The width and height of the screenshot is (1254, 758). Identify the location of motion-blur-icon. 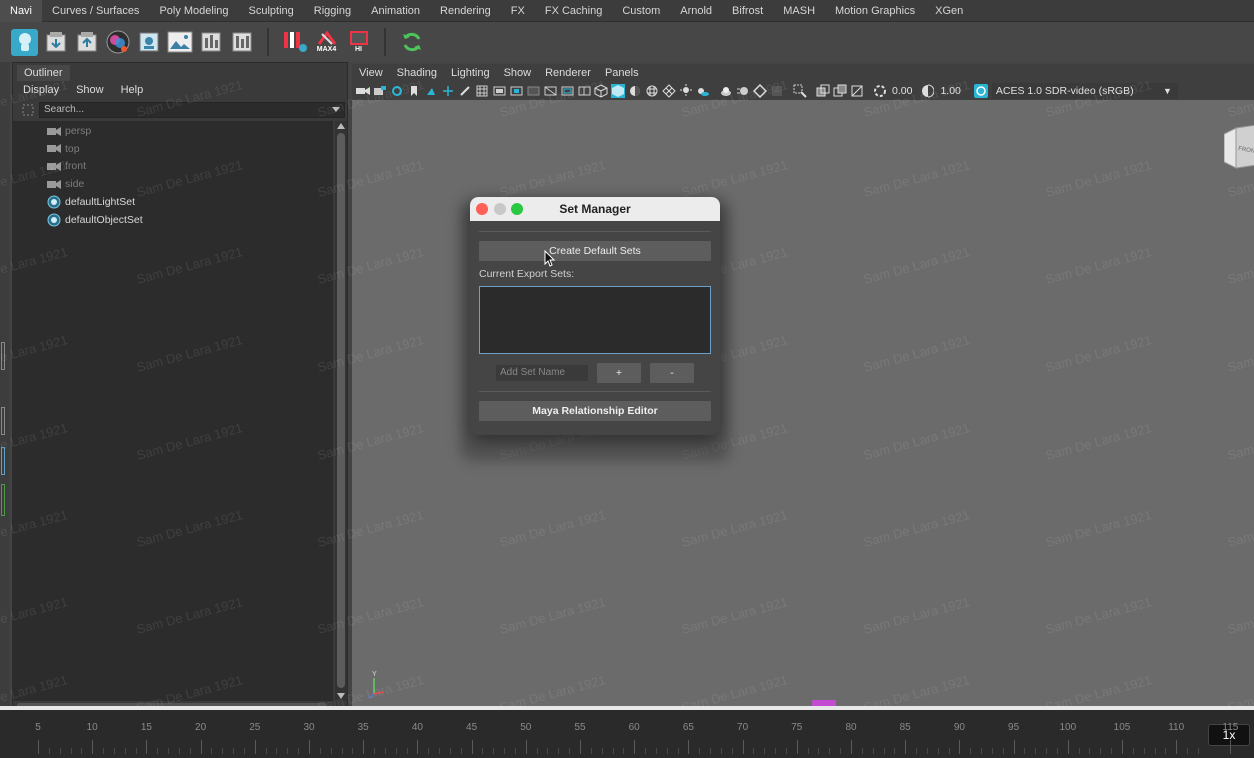
(743, 91).